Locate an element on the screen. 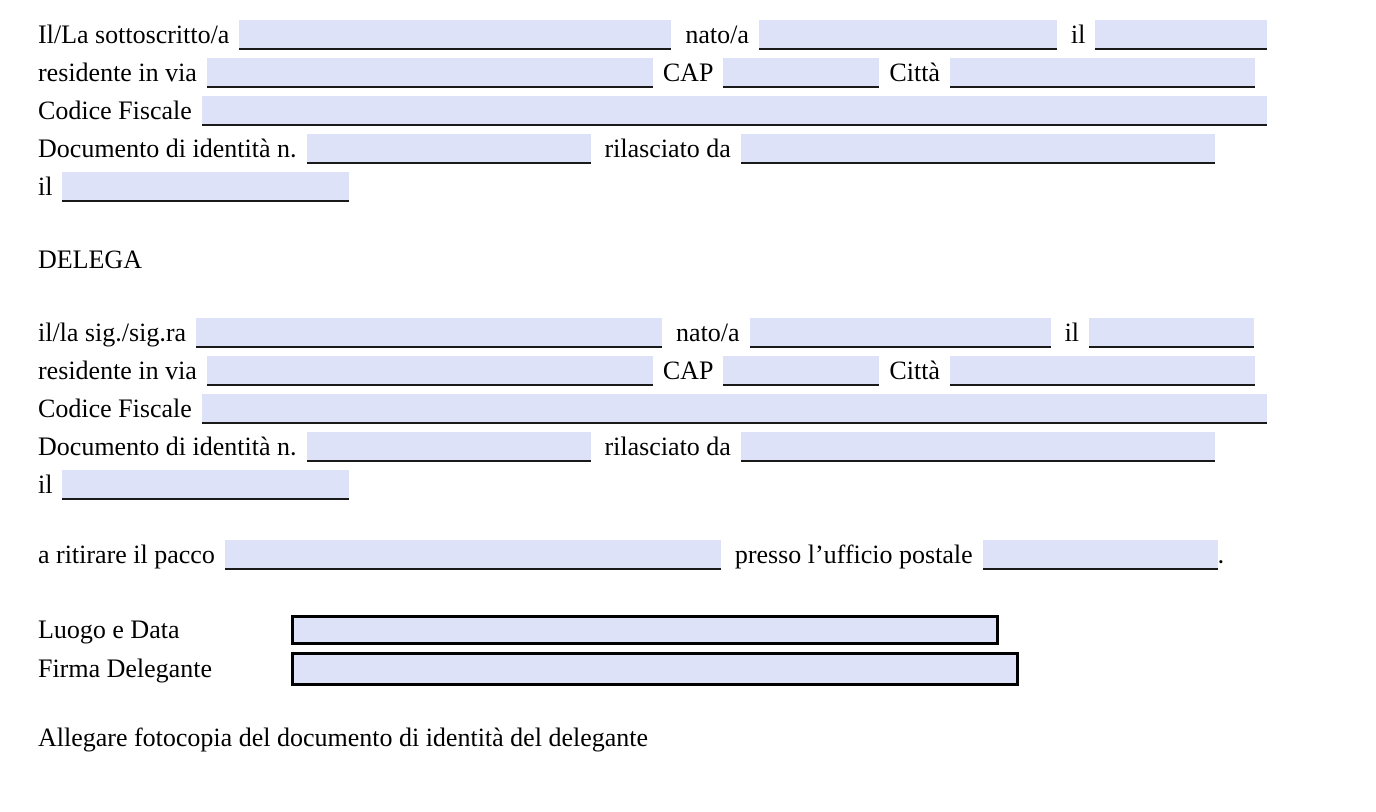 Image resolution: width=1376 pixels, height=812 pixels. label-luogo-e-data: Luogo e Data is located at coordinates (163, 630).